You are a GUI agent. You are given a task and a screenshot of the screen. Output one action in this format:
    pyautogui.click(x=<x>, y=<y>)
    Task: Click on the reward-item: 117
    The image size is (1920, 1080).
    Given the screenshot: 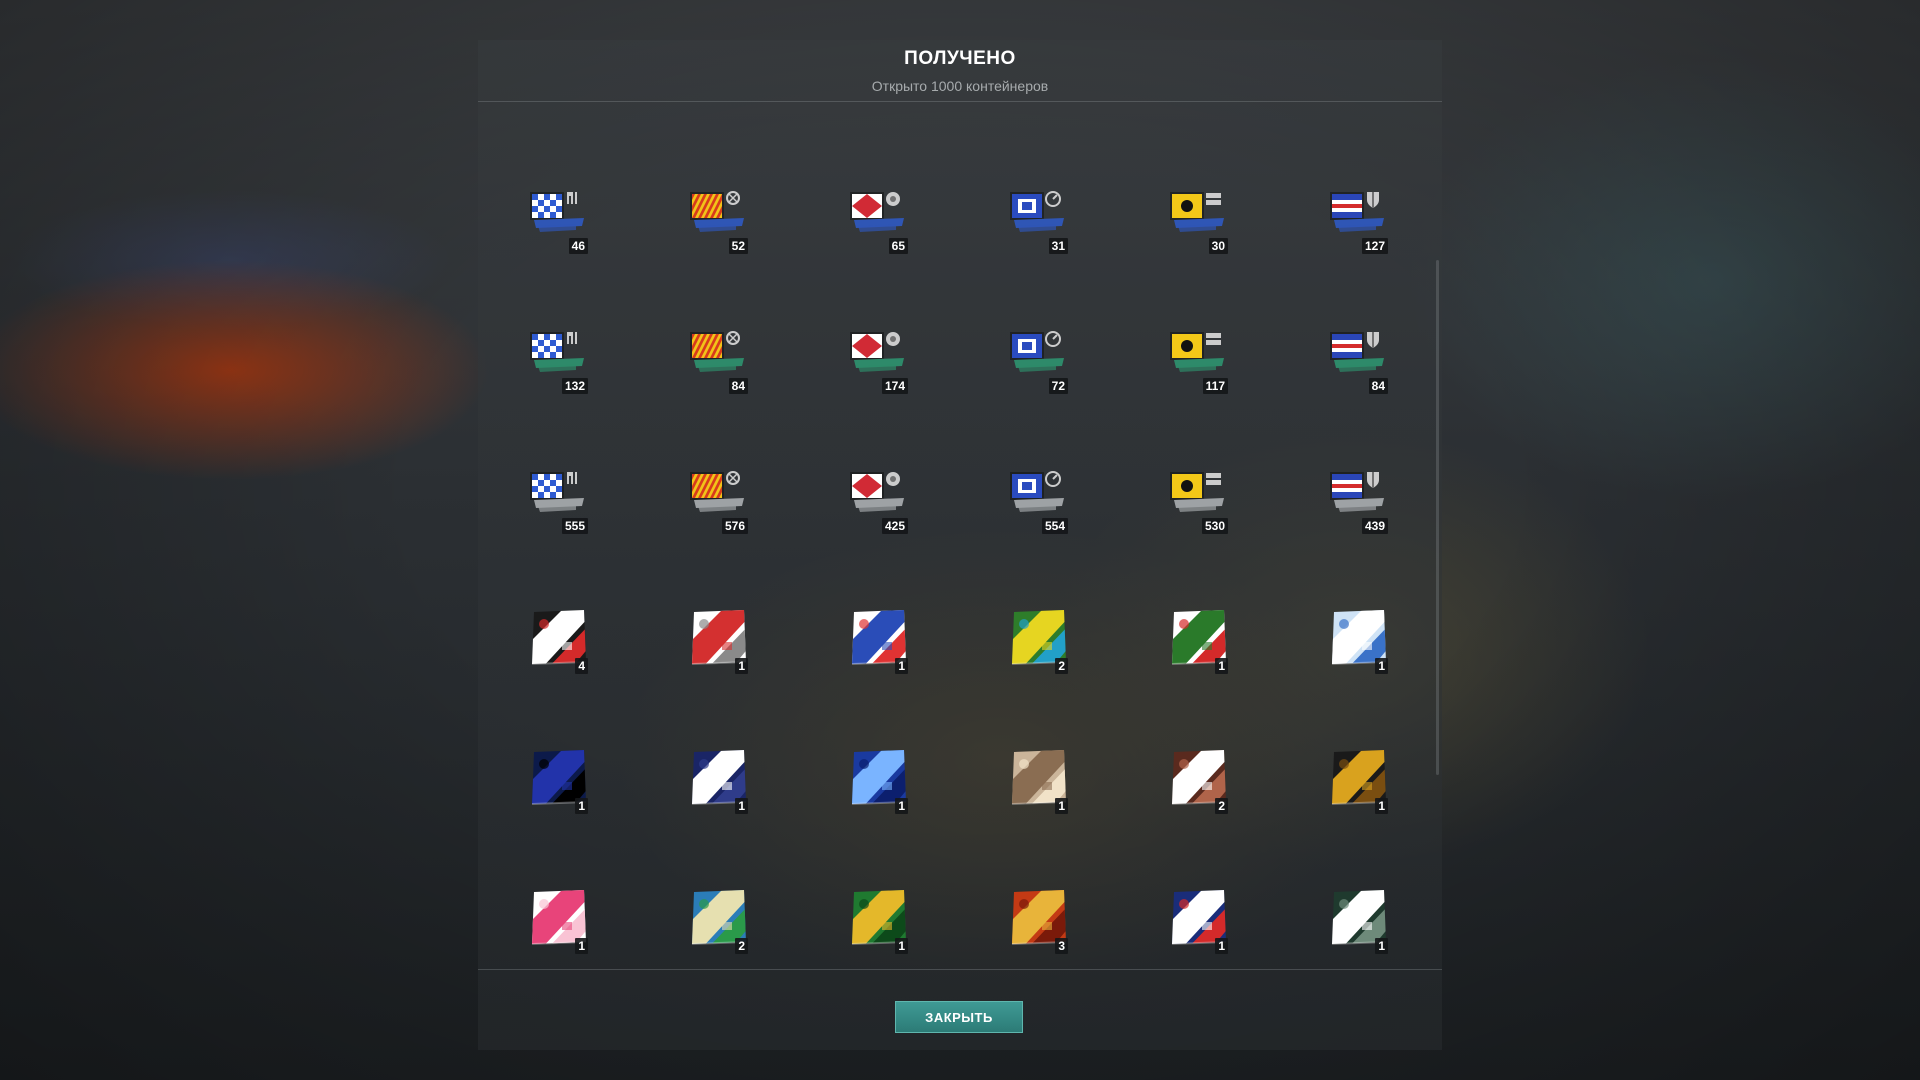 What is the action you would take?
    pyautogui.click(x=1198, y=360)
    